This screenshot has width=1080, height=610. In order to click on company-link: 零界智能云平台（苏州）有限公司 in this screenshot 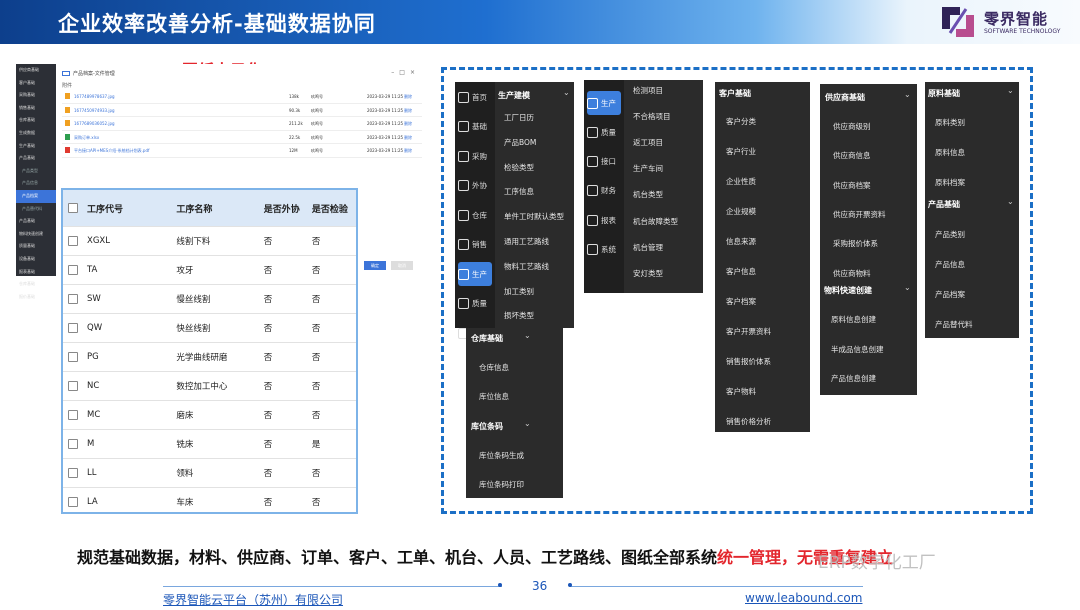, I will do `click(253, 599)`.